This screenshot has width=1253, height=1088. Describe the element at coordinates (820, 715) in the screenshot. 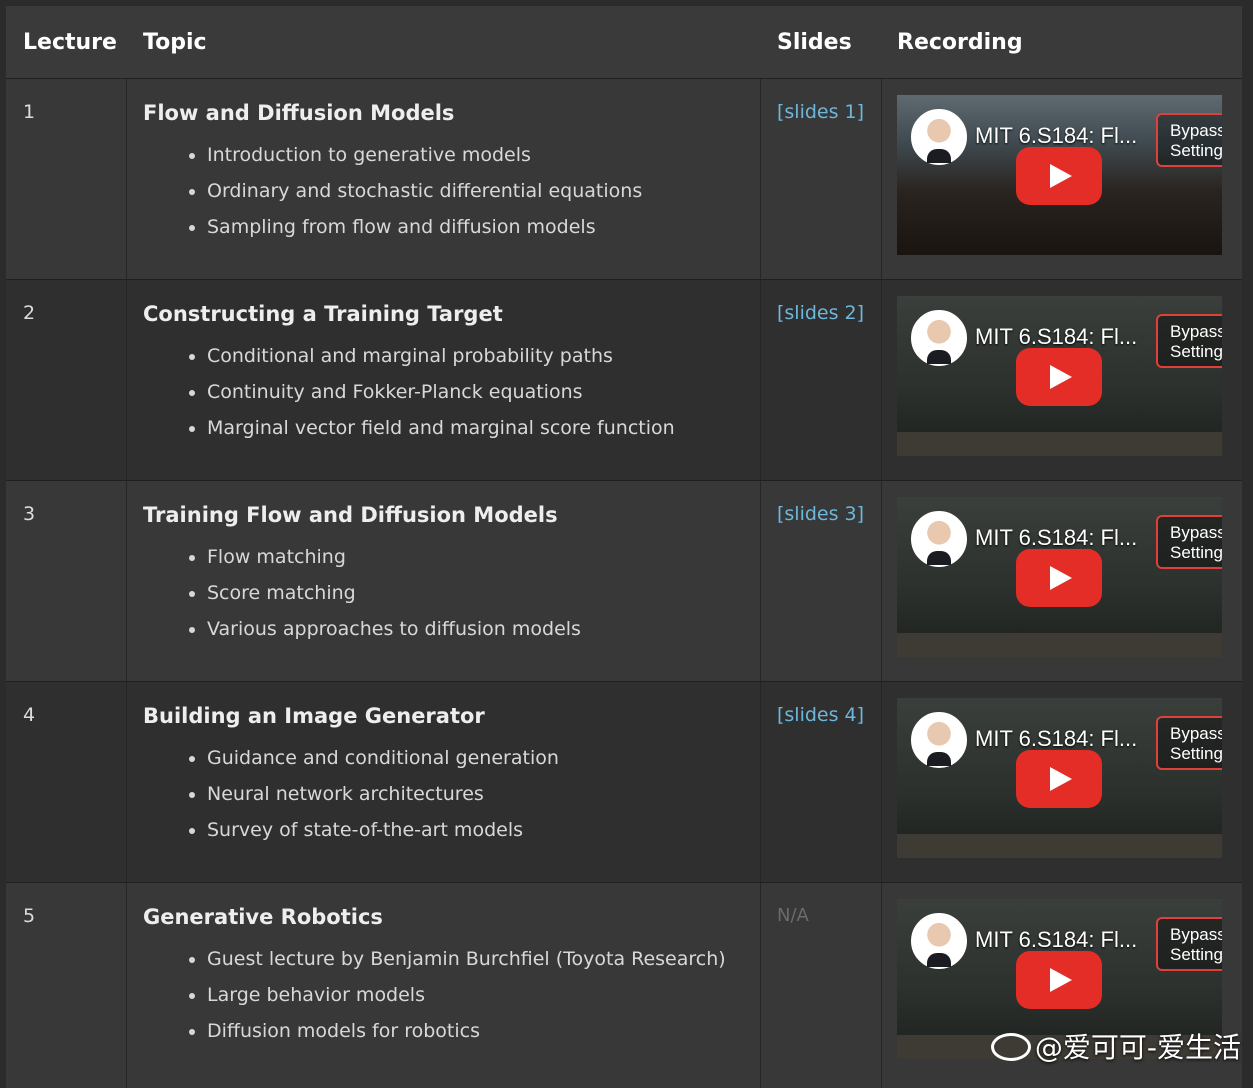

I see `slides-link: [slides 4]` at that location.